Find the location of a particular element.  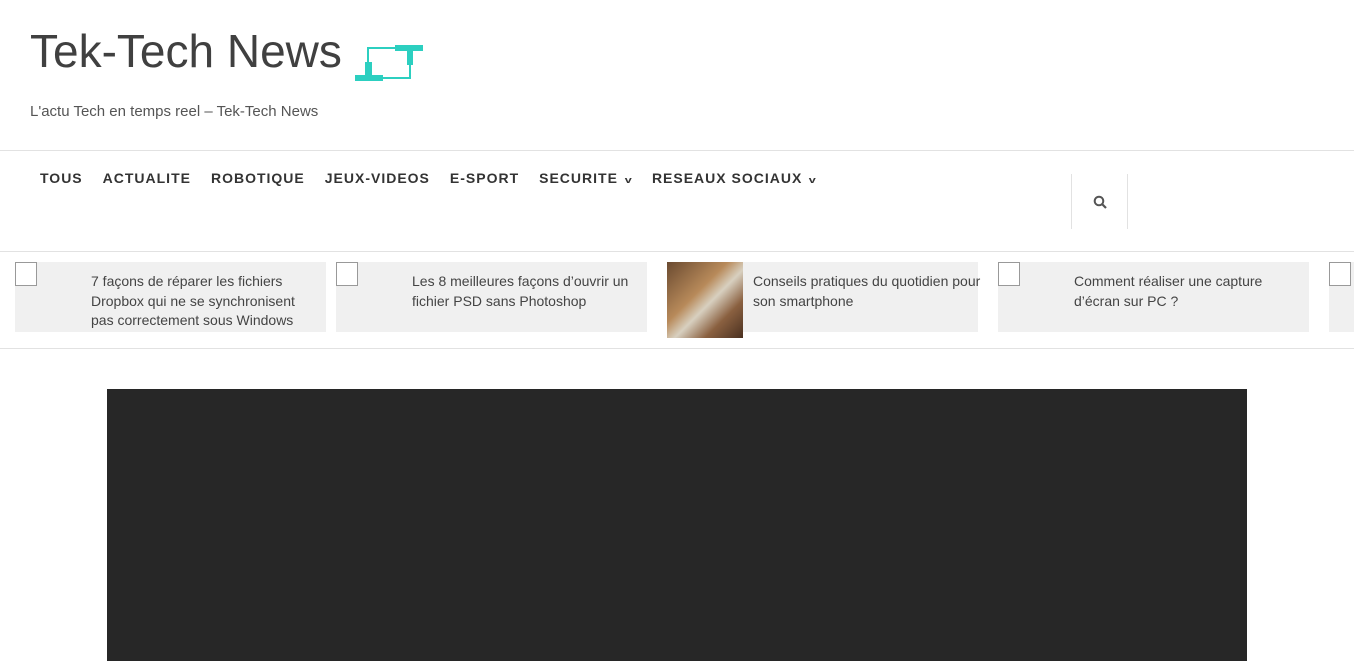

nav-item-robotique: ROBOTIQUE is located at coordinates (258, 178).